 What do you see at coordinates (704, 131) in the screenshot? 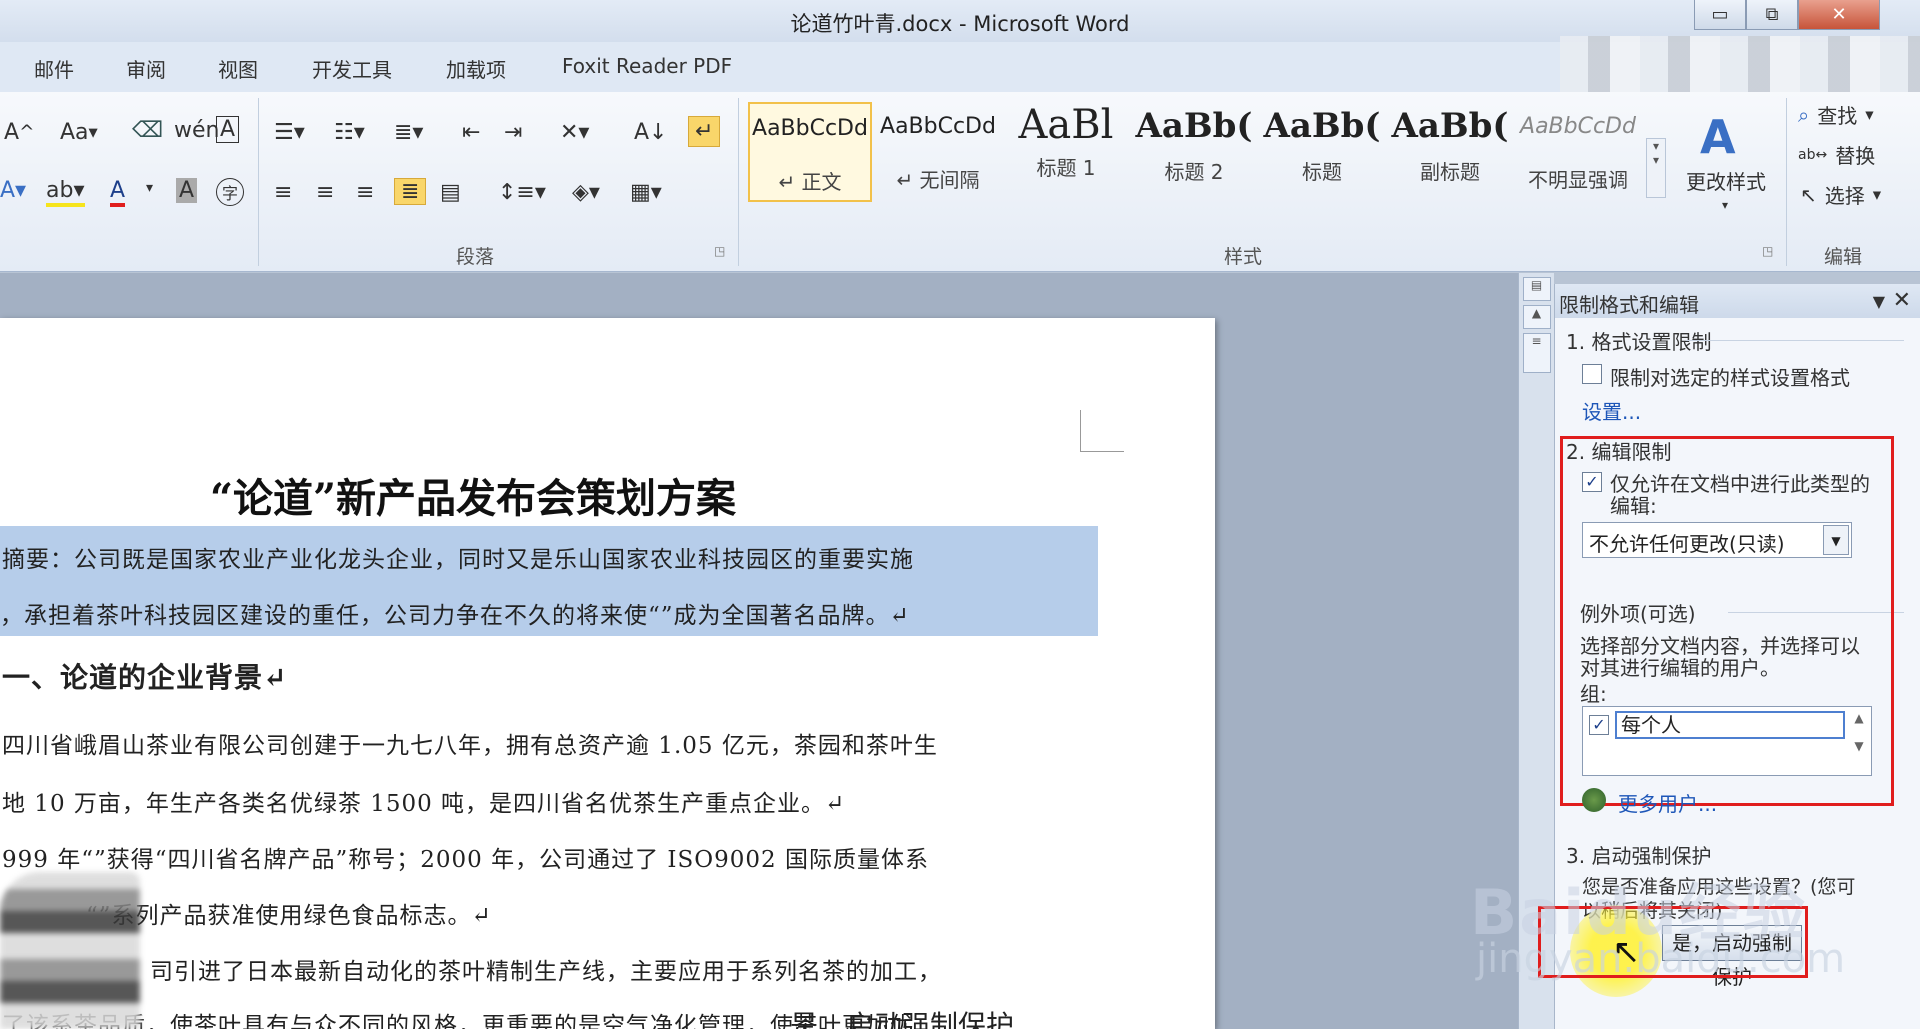
I see `show-marks-icon: ↵` at bounding box center [704, 131].